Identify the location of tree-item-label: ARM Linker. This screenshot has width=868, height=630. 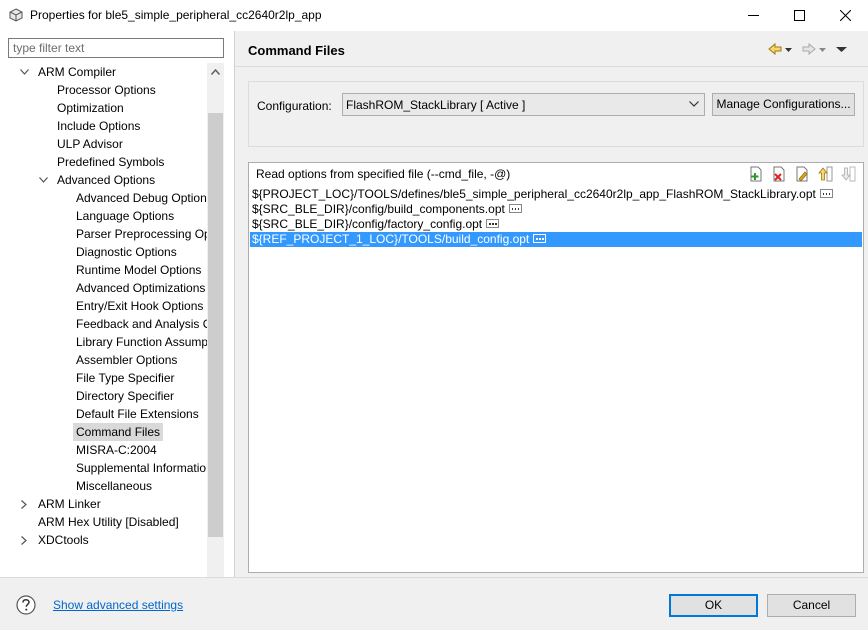
(69, 504).